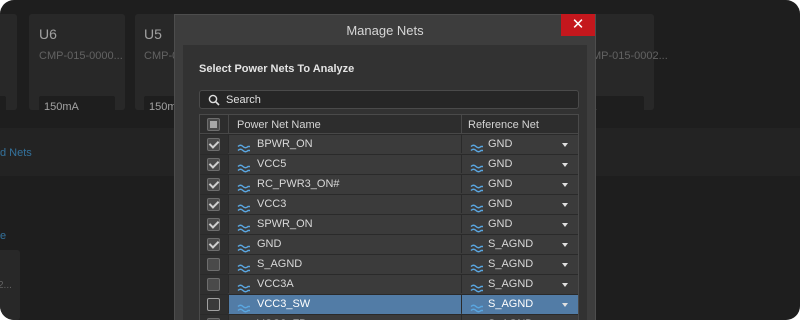 Image resolution: width=800 pixels, height=320 pixels. I want to click on select-all-checkbox, so click(213, 124).